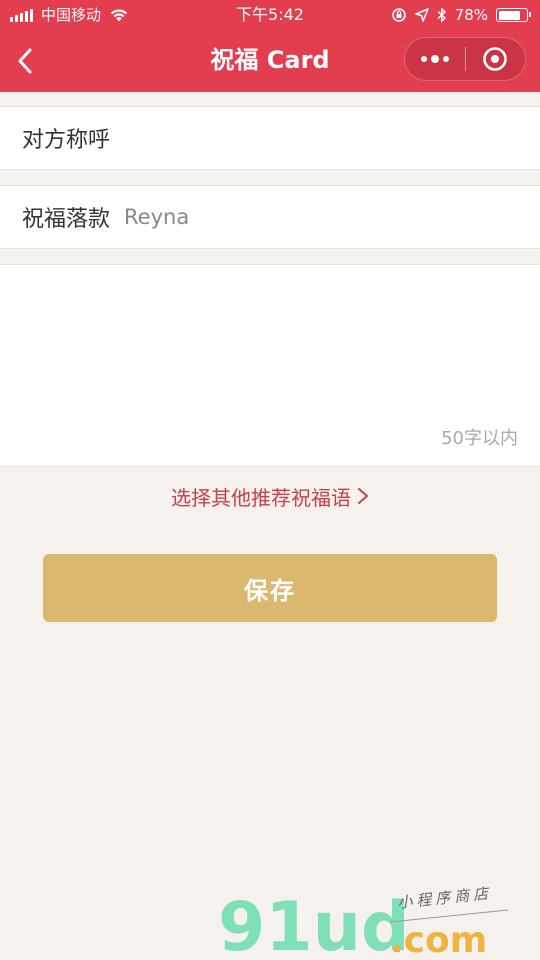  What do you see at coordinates (66, 140) in the screenshot?
I see `recipient-label: 对方称呼` at bounding box center [66, 140].